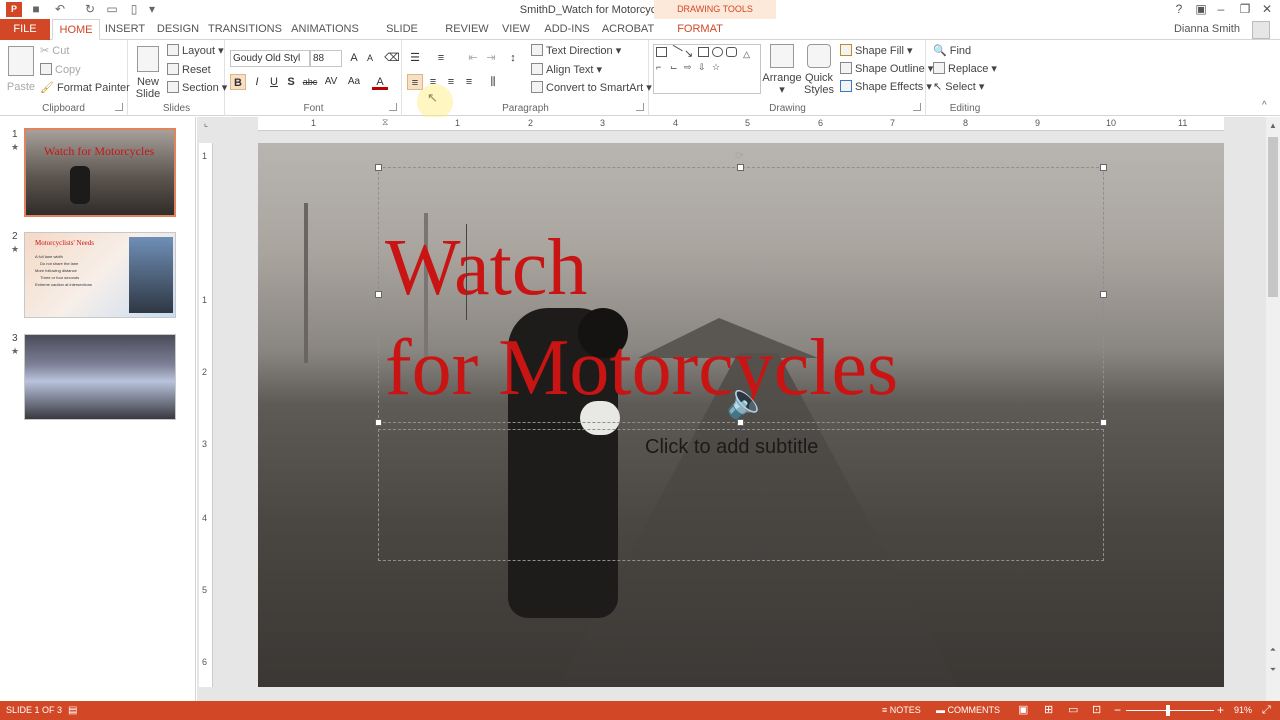  What do you see at coordinates (675, 52) in the screenshot?
I see `line-shape-icon` at bounding box center [675, 52].